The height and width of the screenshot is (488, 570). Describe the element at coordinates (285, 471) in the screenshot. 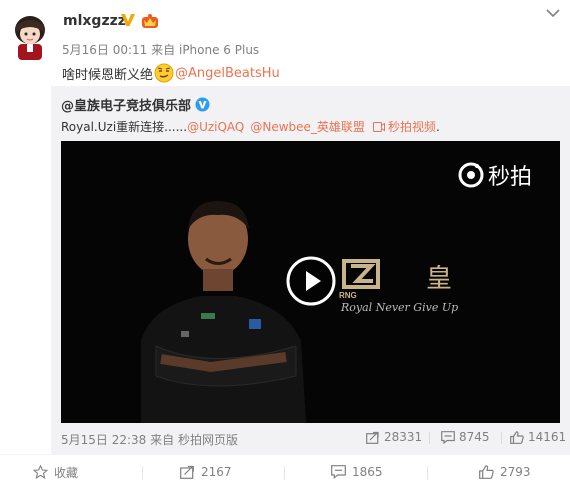

I see `action-bar: 收藏 2167 1865 2793` at that location.